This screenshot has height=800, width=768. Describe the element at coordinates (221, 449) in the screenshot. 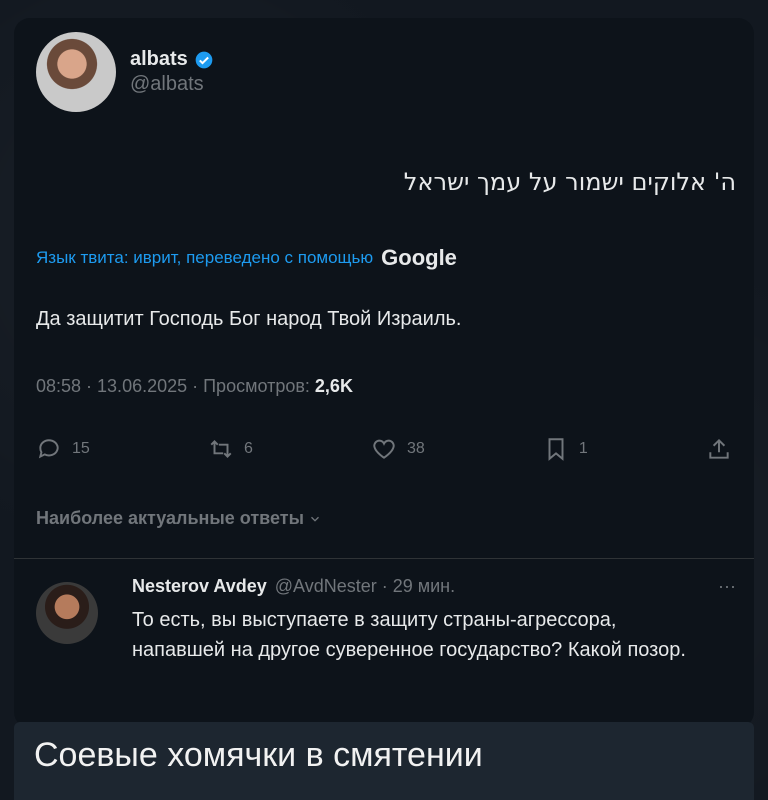

I see `retweet-icon` at that location.